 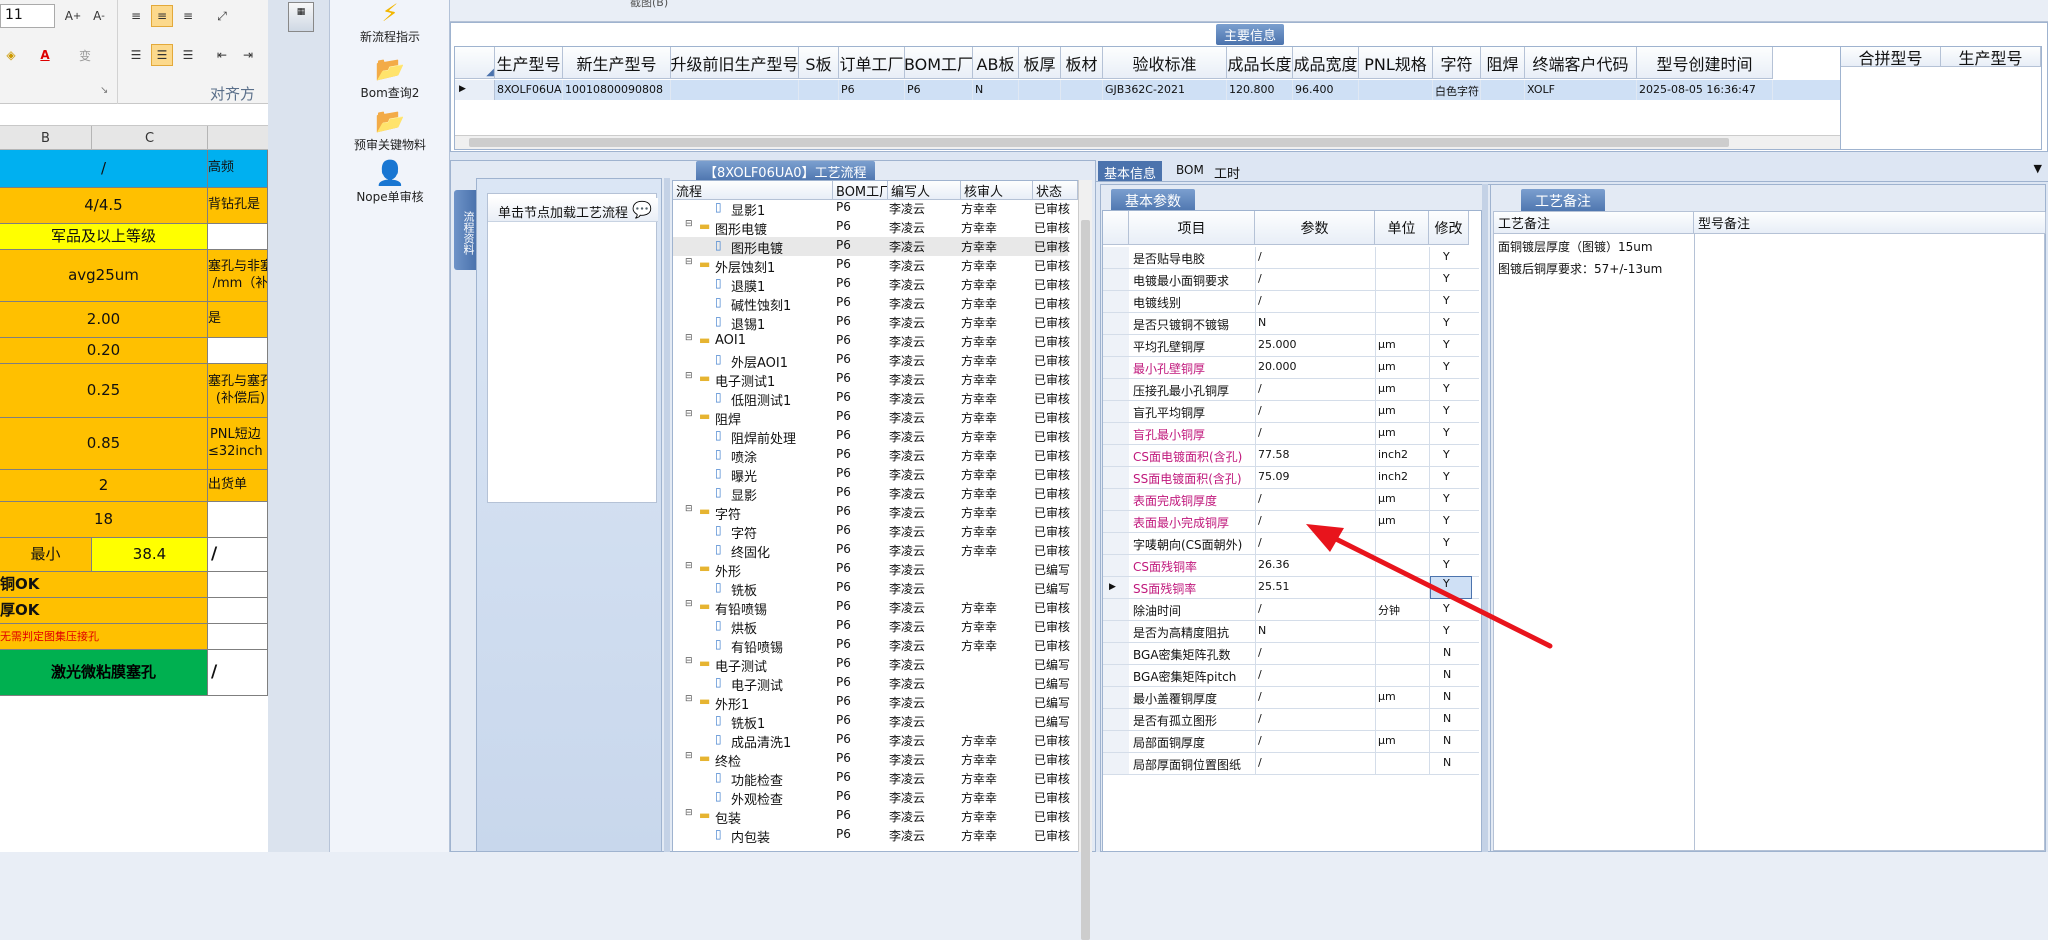 What do you see at coordinates (1991, 57) in the screenshot?
I see `merge-col-header: 生产型号` at bounding box center [1991, 57].